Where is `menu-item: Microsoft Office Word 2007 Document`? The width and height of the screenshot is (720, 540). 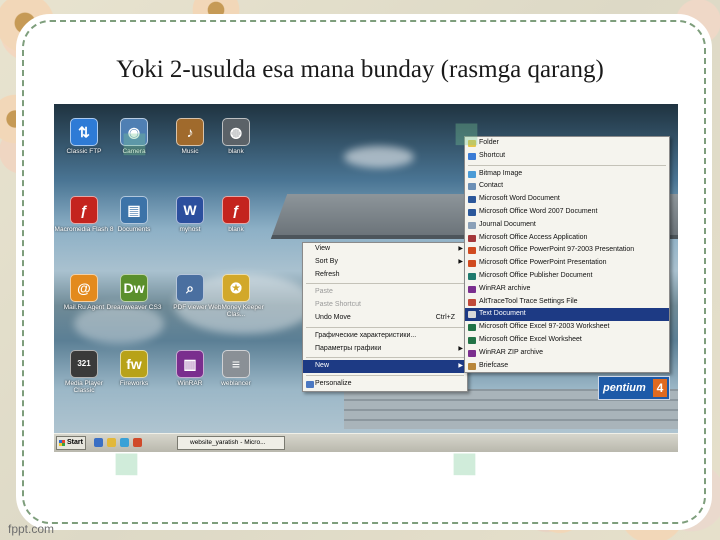
menu-item: Microsoft Office Word 2007 Document is located at coordinates (567, 212).